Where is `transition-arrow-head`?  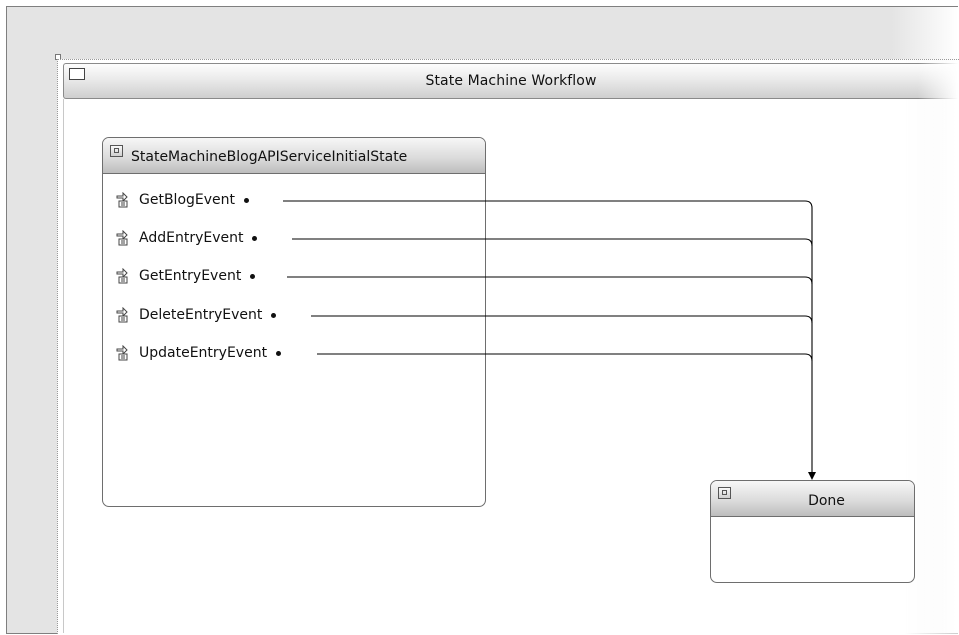
transition-arrow-head is located at coordinates (812, 476).